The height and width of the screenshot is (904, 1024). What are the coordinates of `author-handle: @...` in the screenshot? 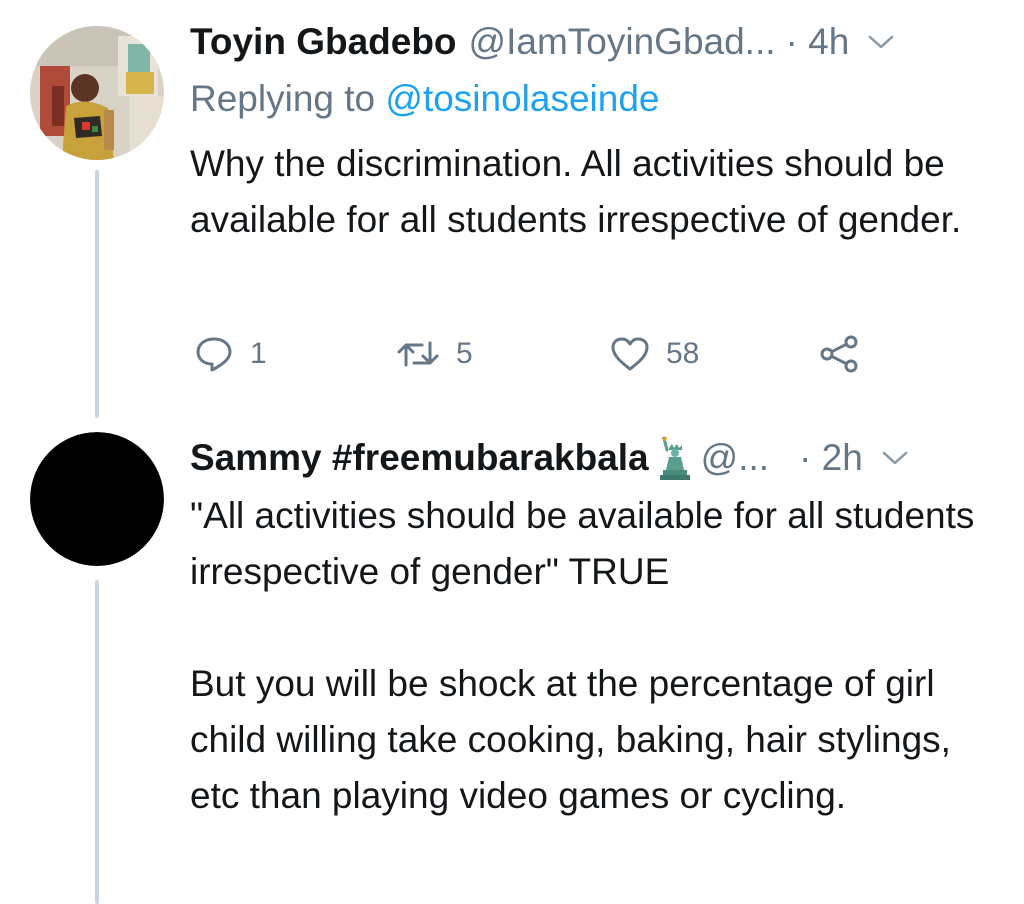 It's located at (735, 458).